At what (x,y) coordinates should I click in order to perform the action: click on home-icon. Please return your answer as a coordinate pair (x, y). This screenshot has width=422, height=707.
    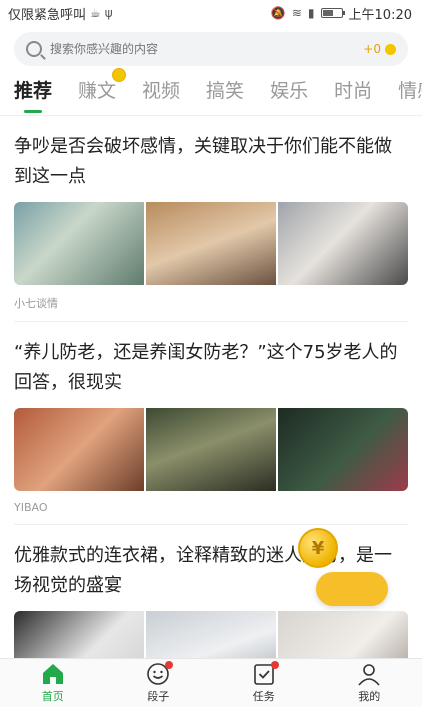
    Looking at the image, I should click on (52, 674).